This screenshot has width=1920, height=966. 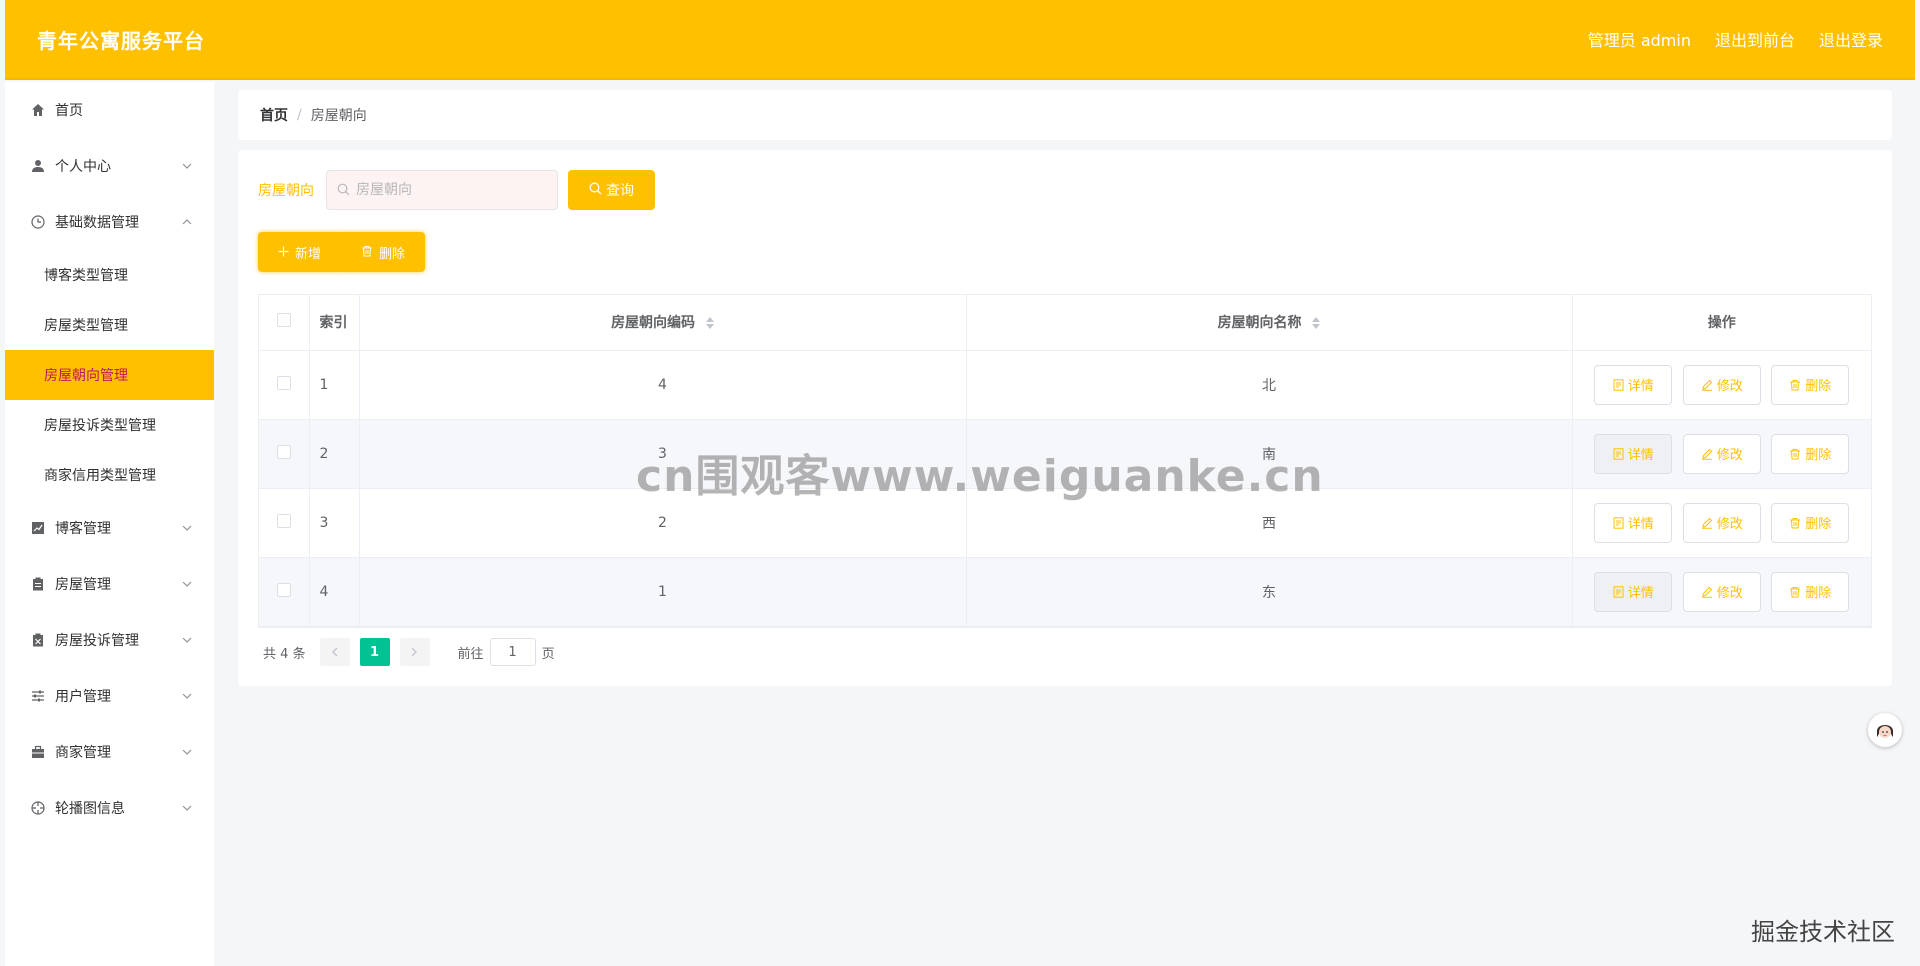 What do you see at coordinates (1269, 323) in the screenshot?
I see `header-name: 房屋朝向名称` at bounding box center [1269, 323].